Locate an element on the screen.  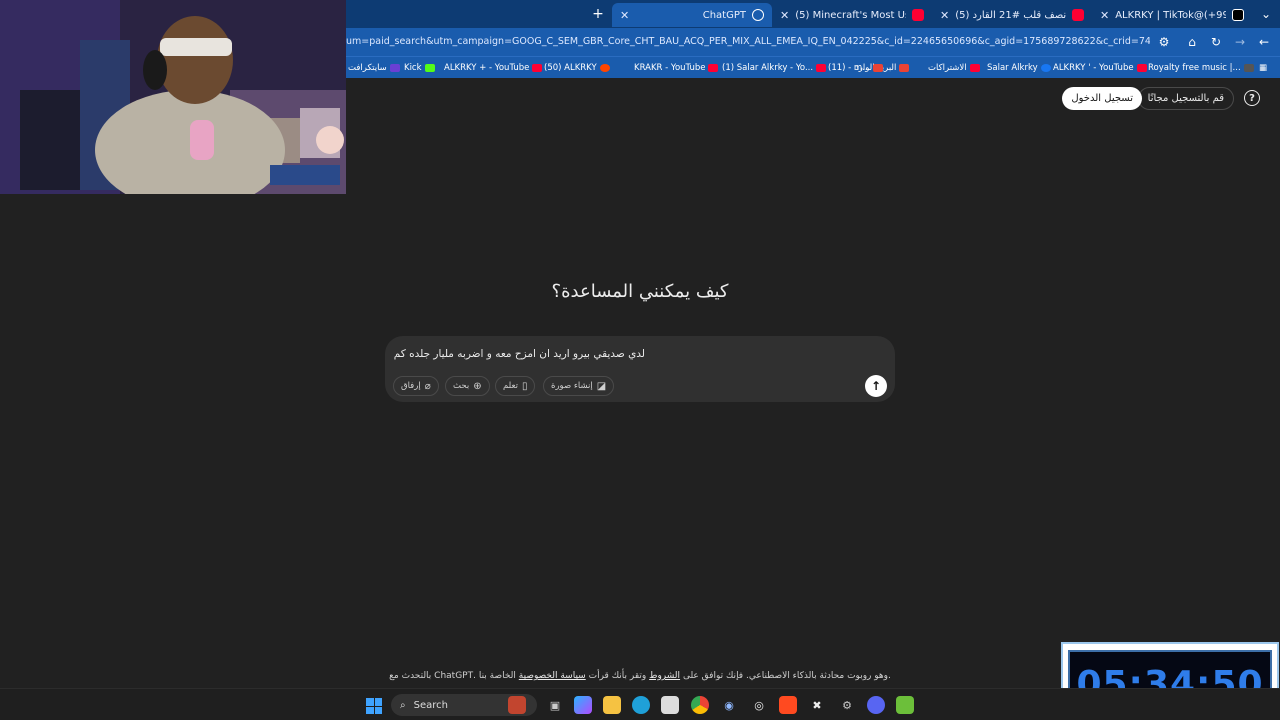
bookmark-item: الاشتراكات is located at coordinates (954, 68).